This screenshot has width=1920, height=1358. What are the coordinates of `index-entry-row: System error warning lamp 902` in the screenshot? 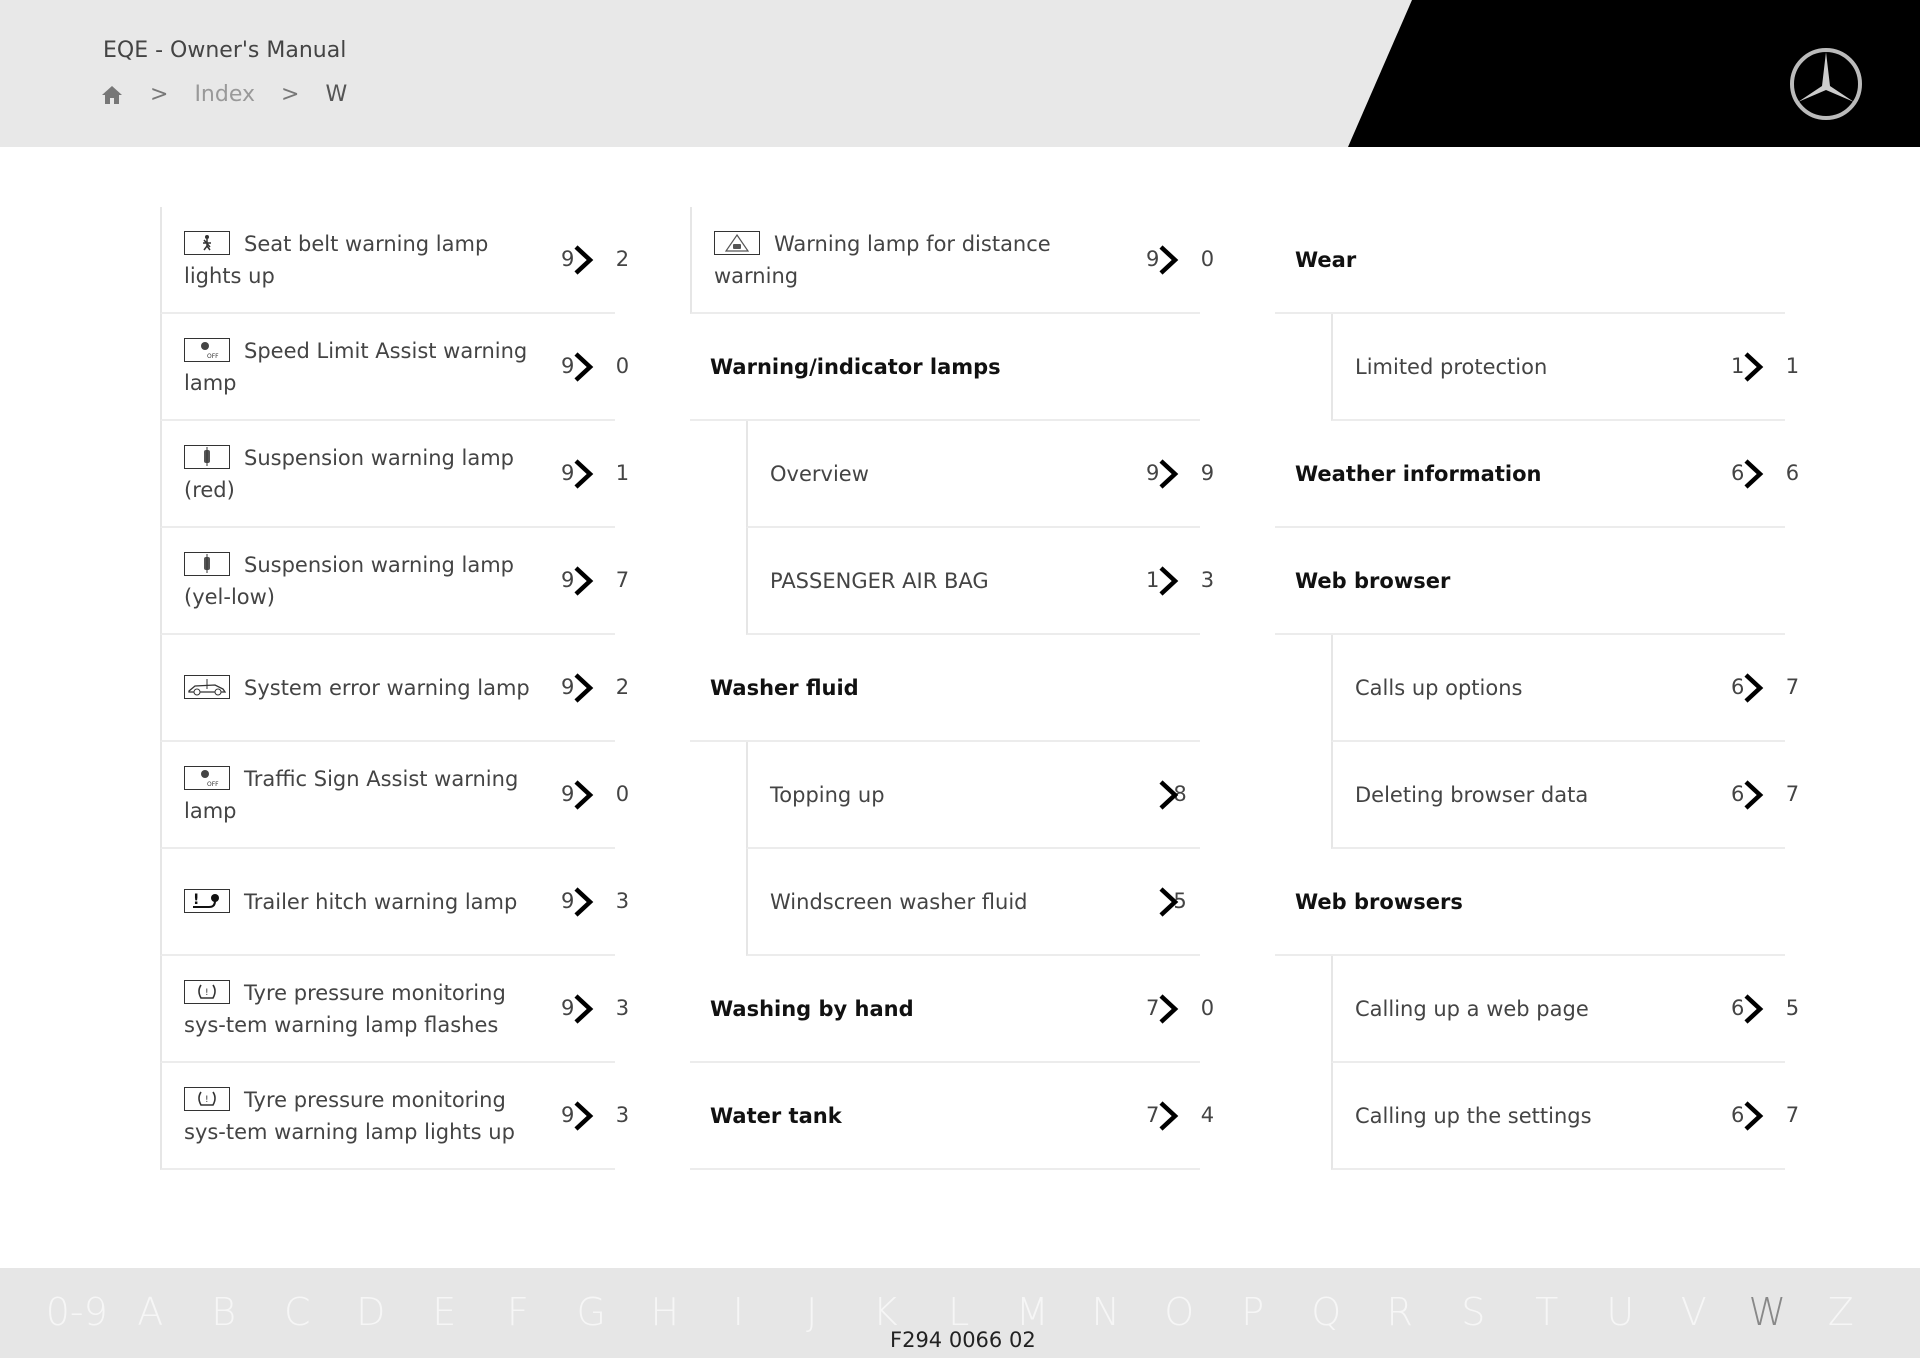 It's located at (394, 688).